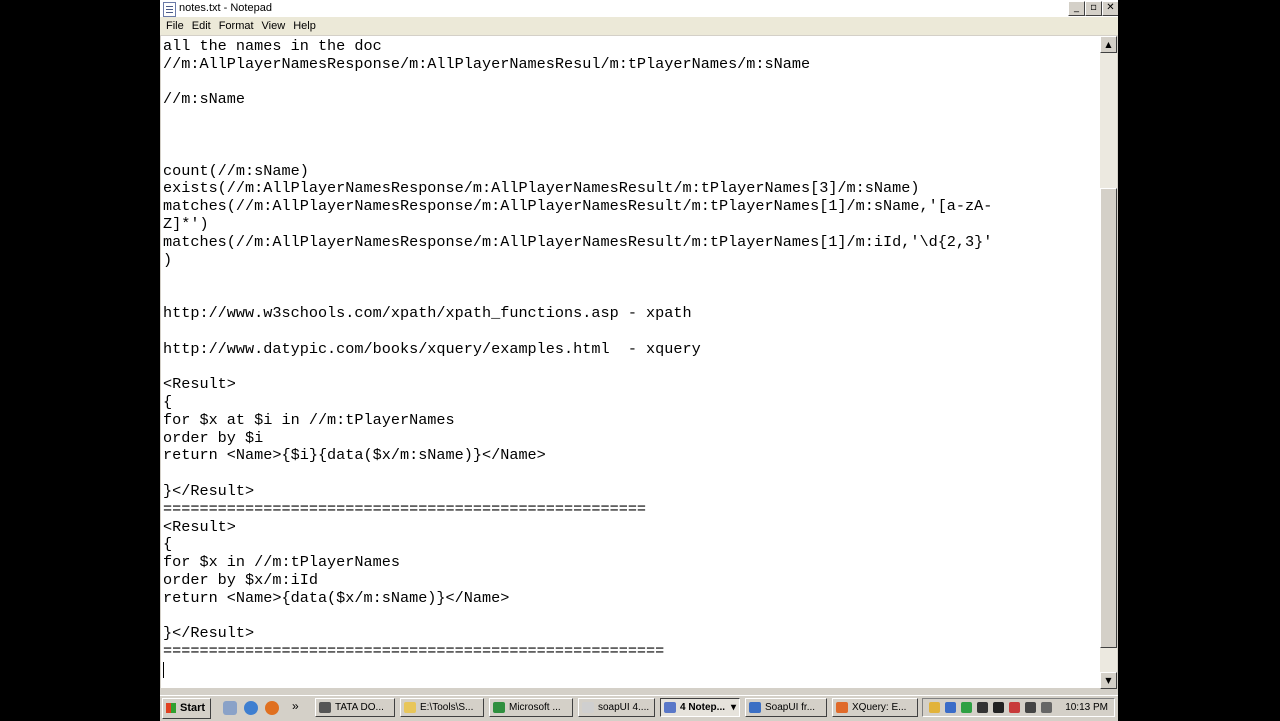  What do you see at coordinates (1076, 8) in the screenshot?
I see `minimize-button: _` at bounding box center [1076, 8].